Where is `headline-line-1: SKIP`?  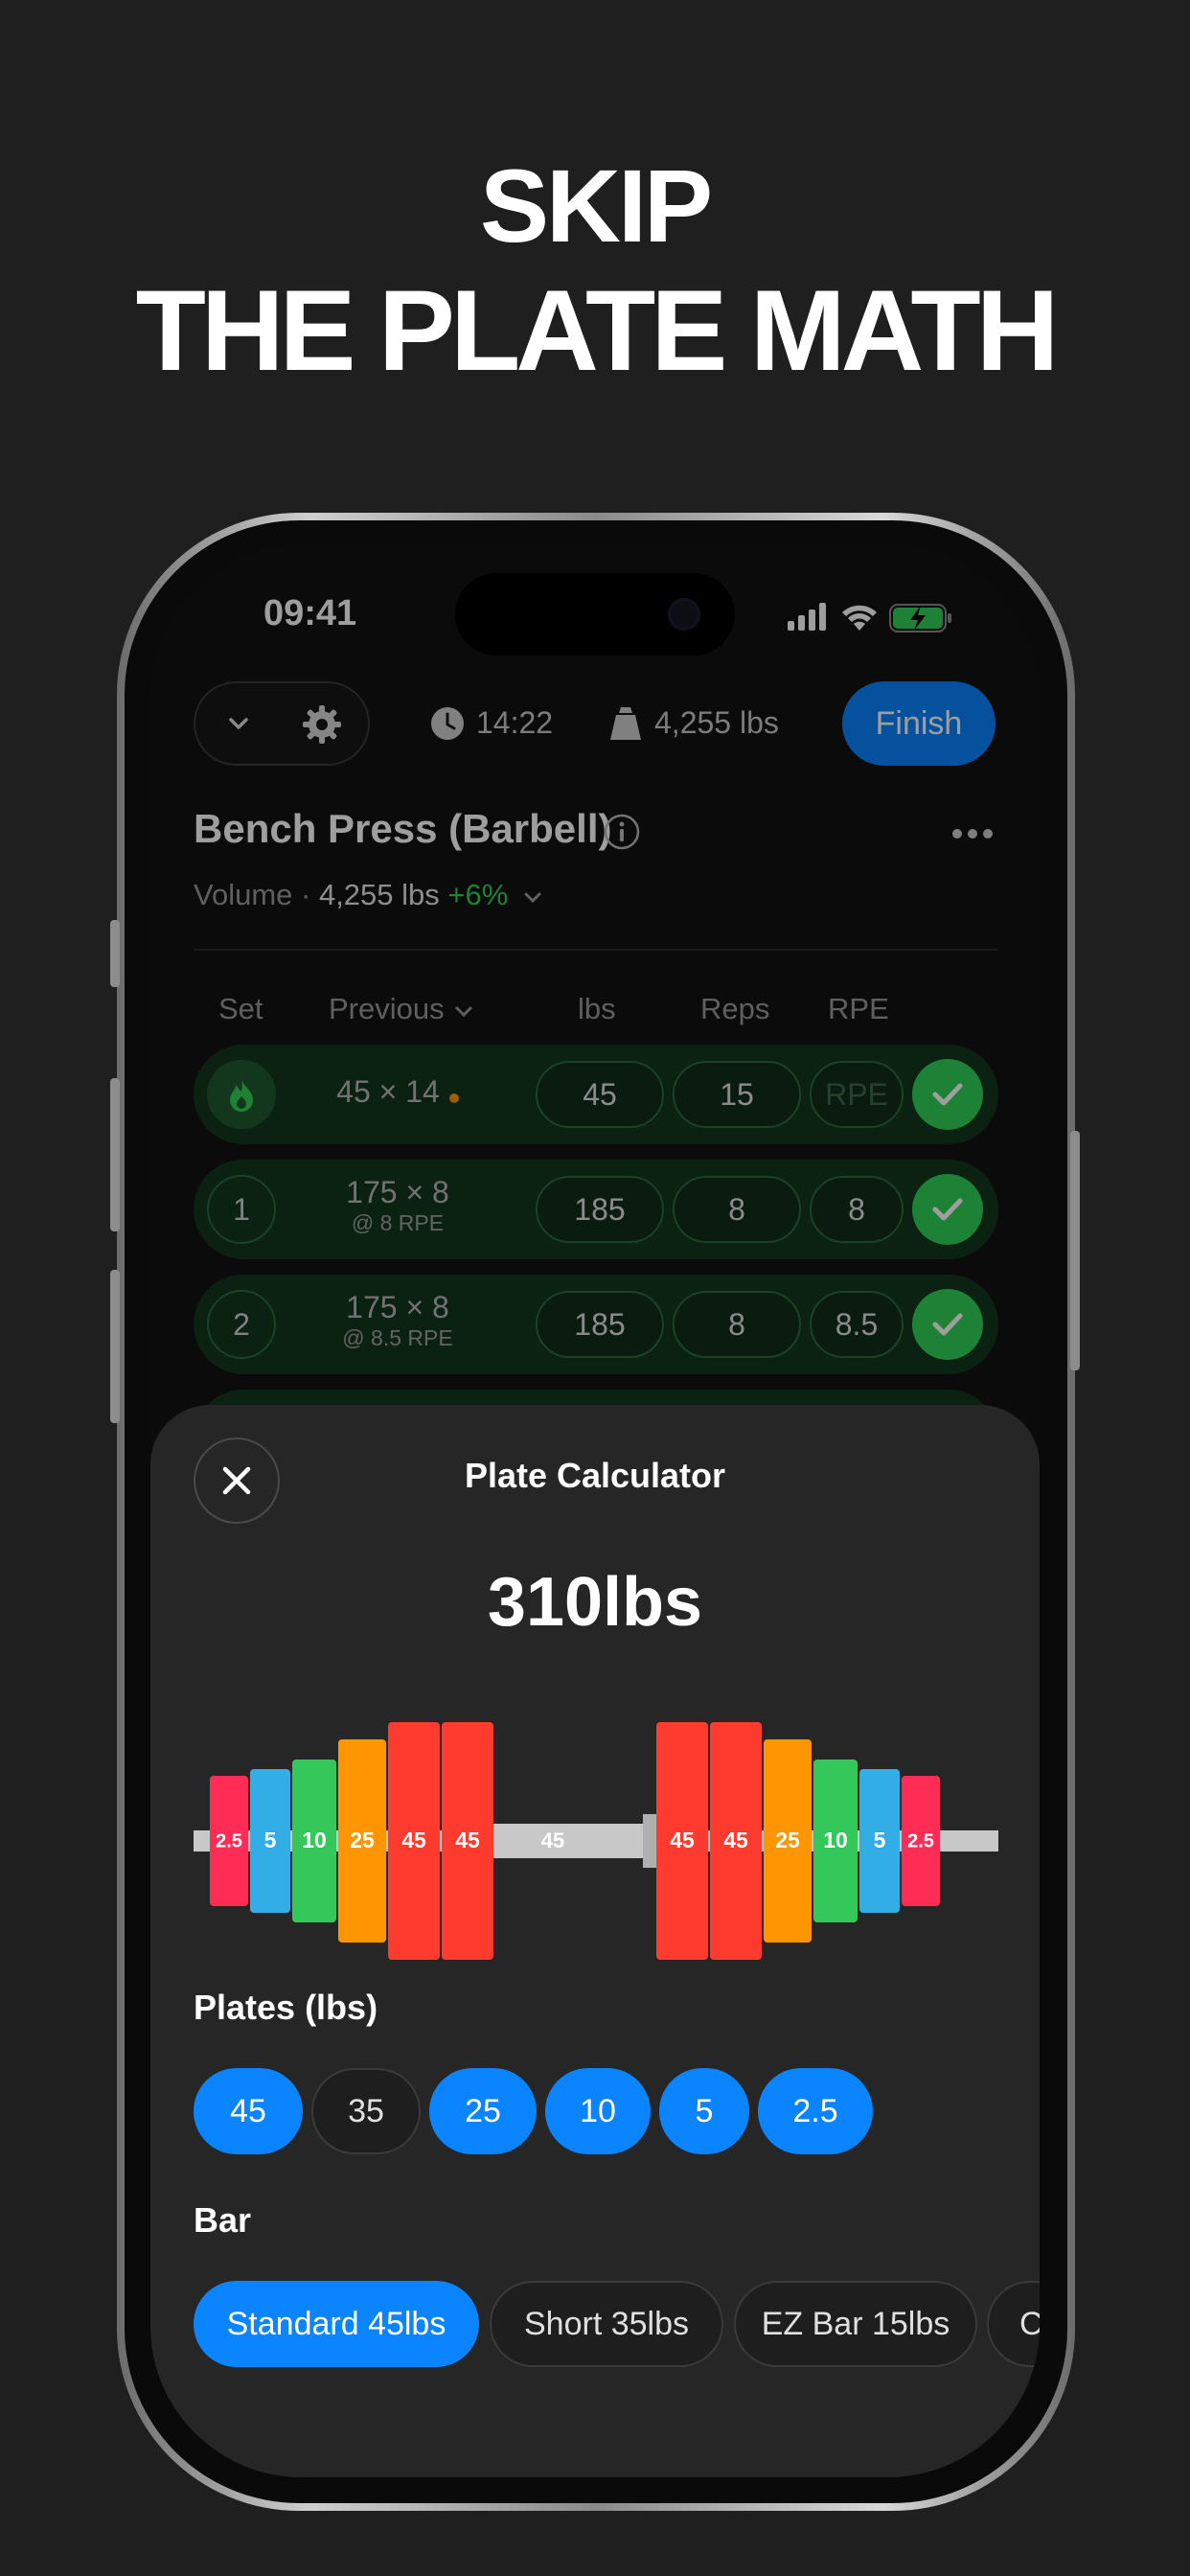
headline-line-1: SKIP is located at coordinates (596, 206).